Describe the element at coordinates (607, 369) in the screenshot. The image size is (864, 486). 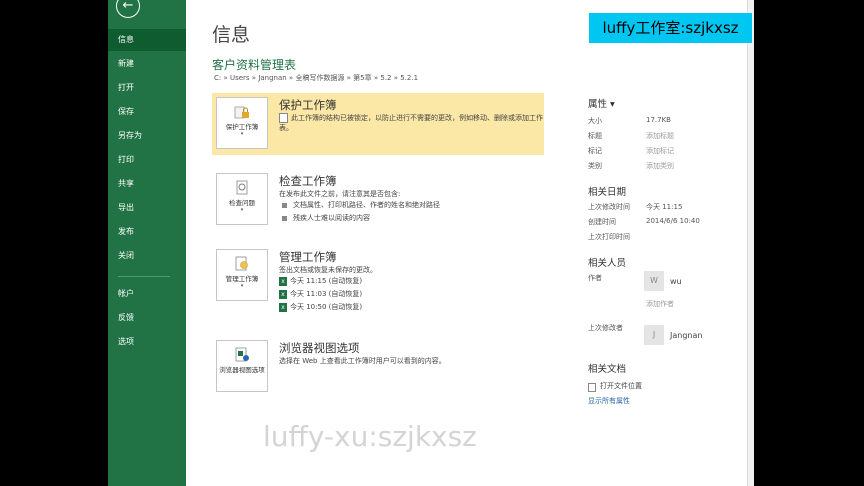
I see `related-docs-header: 相关文档` at that location.